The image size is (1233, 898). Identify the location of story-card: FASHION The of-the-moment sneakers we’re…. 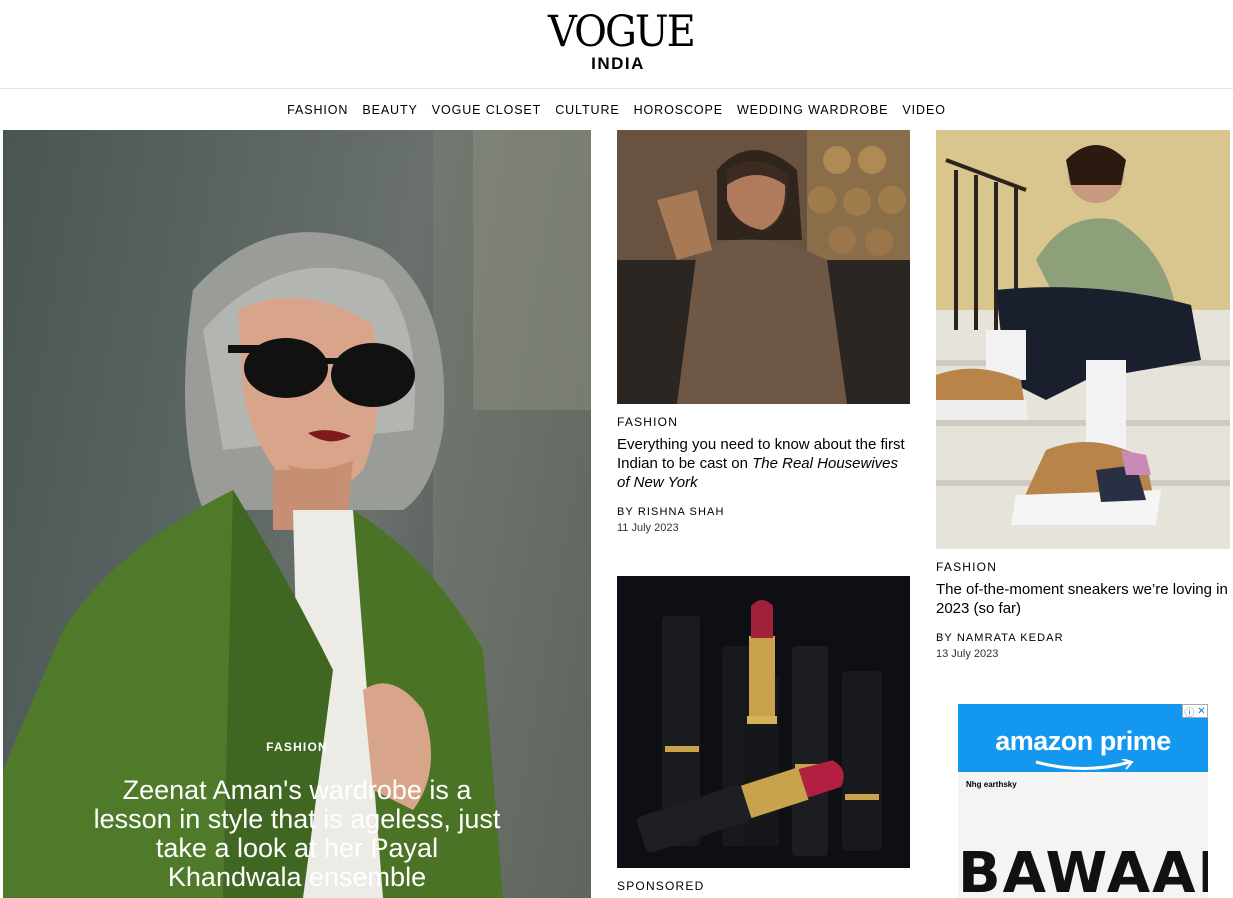
(1083, 395).